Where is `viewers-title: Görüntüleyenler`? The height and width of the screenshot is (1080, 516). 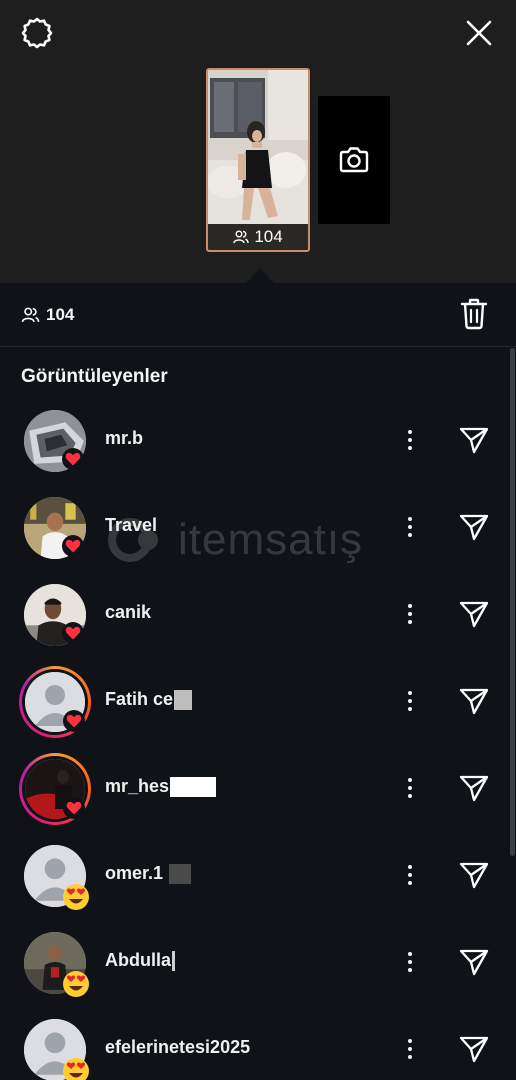 viewers-title: Görüntüleyenler is located at coordinates (94, 376).